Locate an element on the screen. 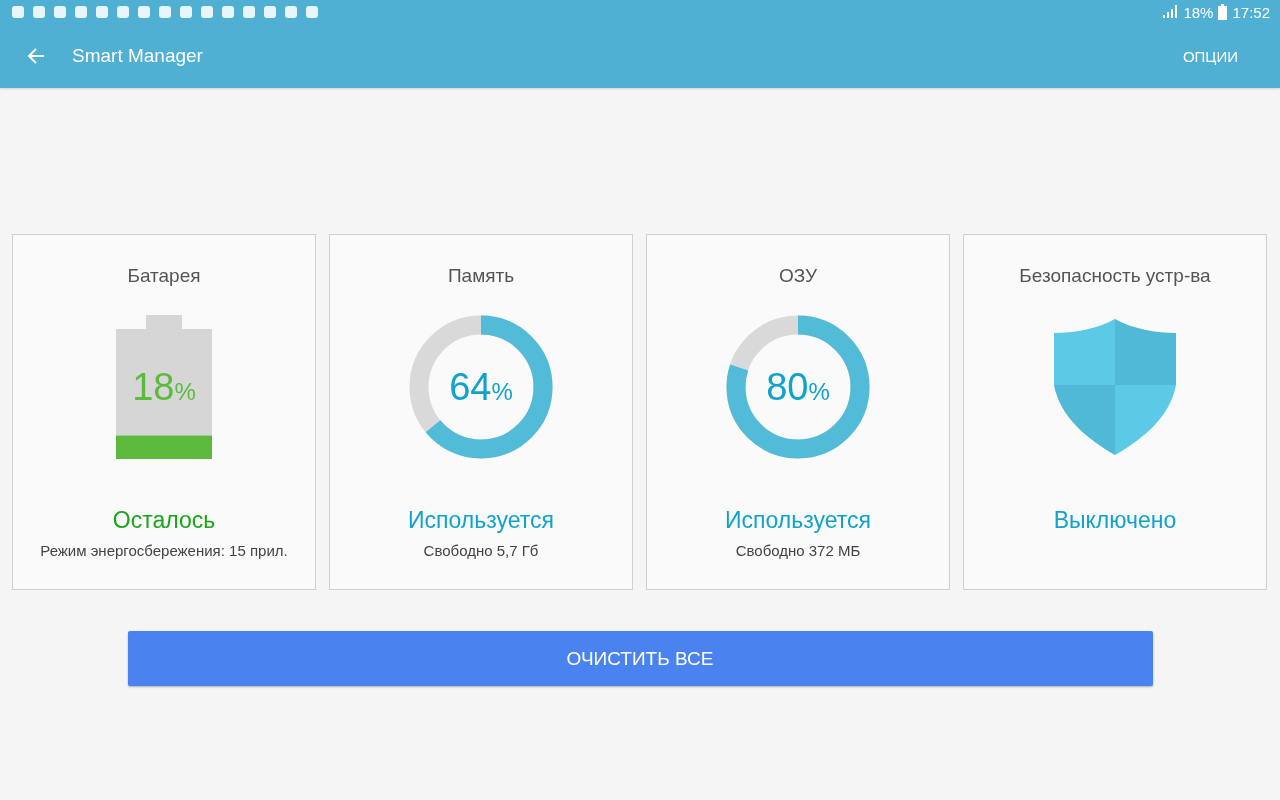  status-card: Безопасность устр-ва Выключено is located at coordinates (1115, 412).